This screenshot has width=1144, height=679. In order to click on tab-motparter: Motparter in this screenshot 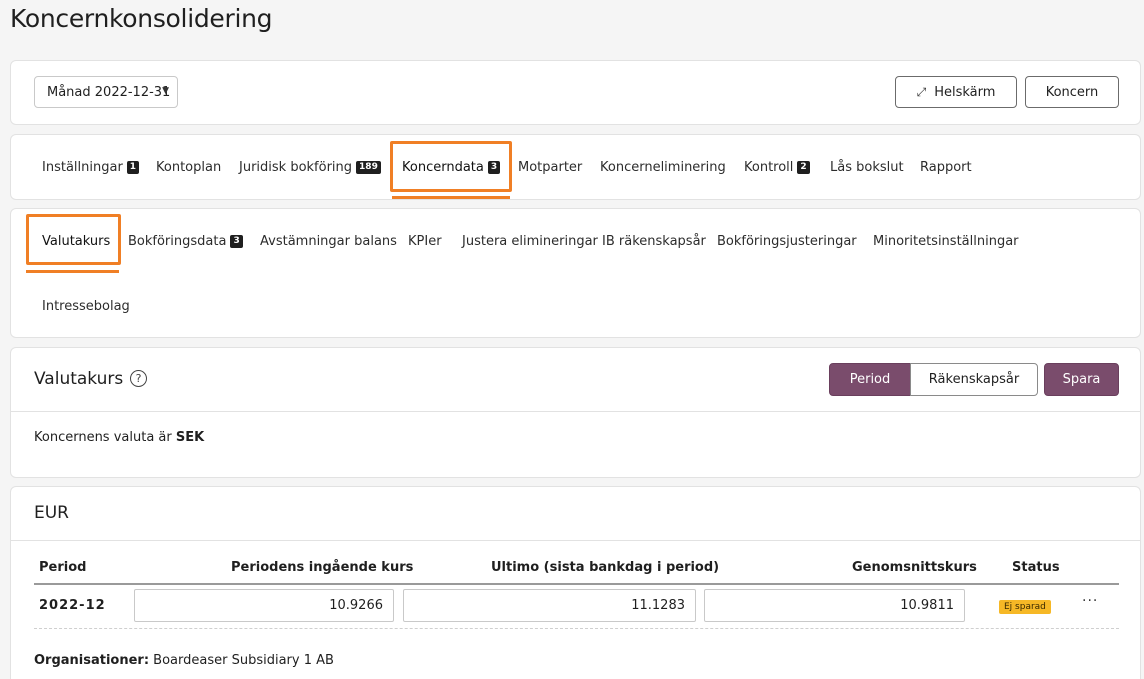, I will do `click(550, 167)`.